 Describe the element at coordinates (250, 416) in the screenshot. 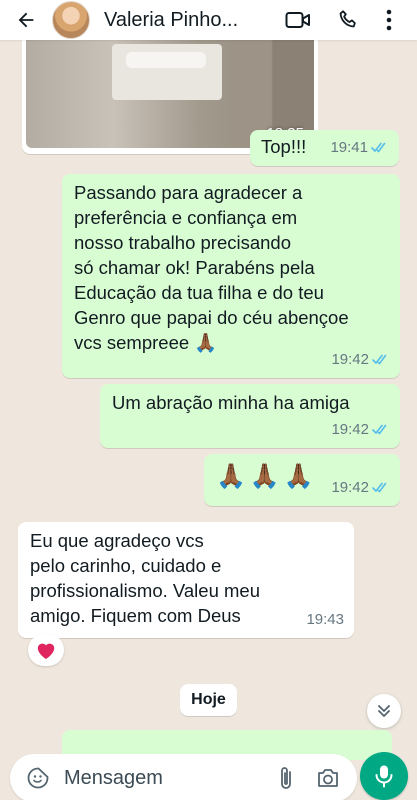

I see `outgoing-message: Um abração minha ha amiga 19:42` at that location.